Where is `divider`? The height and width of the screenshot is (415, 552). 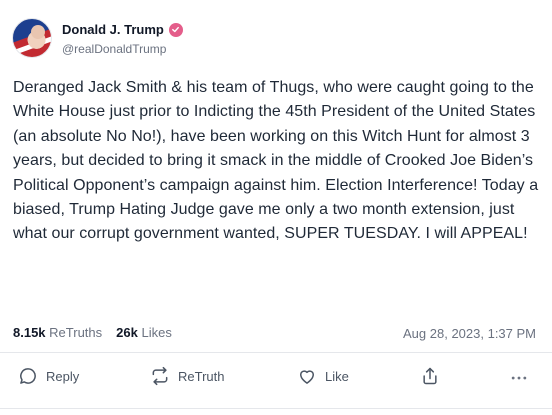
divider is located at coordinates (276, 352).